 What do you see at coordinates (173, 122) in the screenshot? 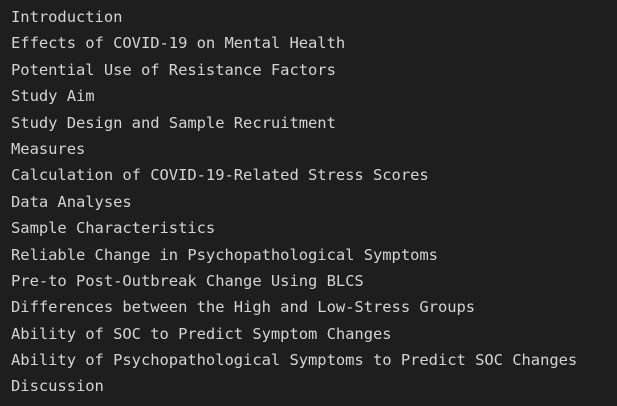
I see `outline-line: Study Design and Sample Recruitment` at bounding box center [173, 122].